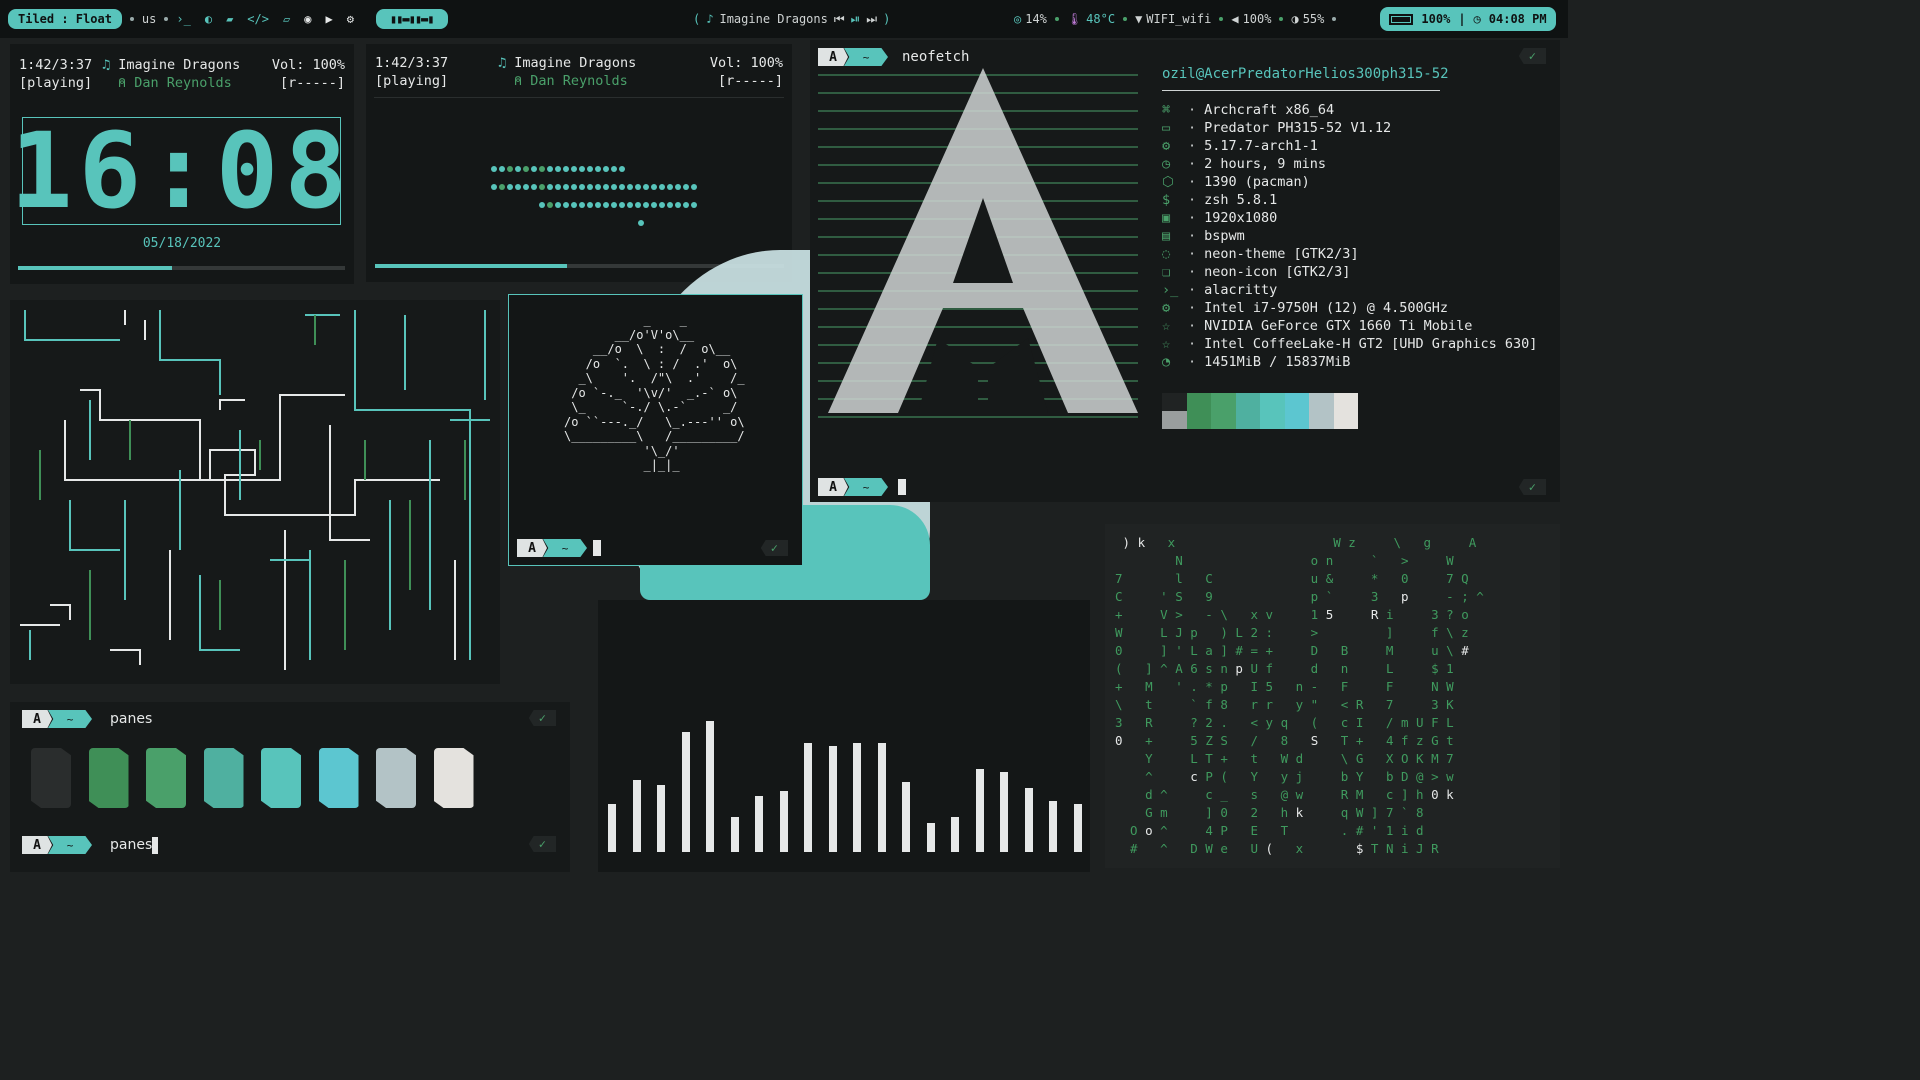 This screenshot has height=1080, width=1920. I want to click on folder-icon: ▰, so click(229, 19).